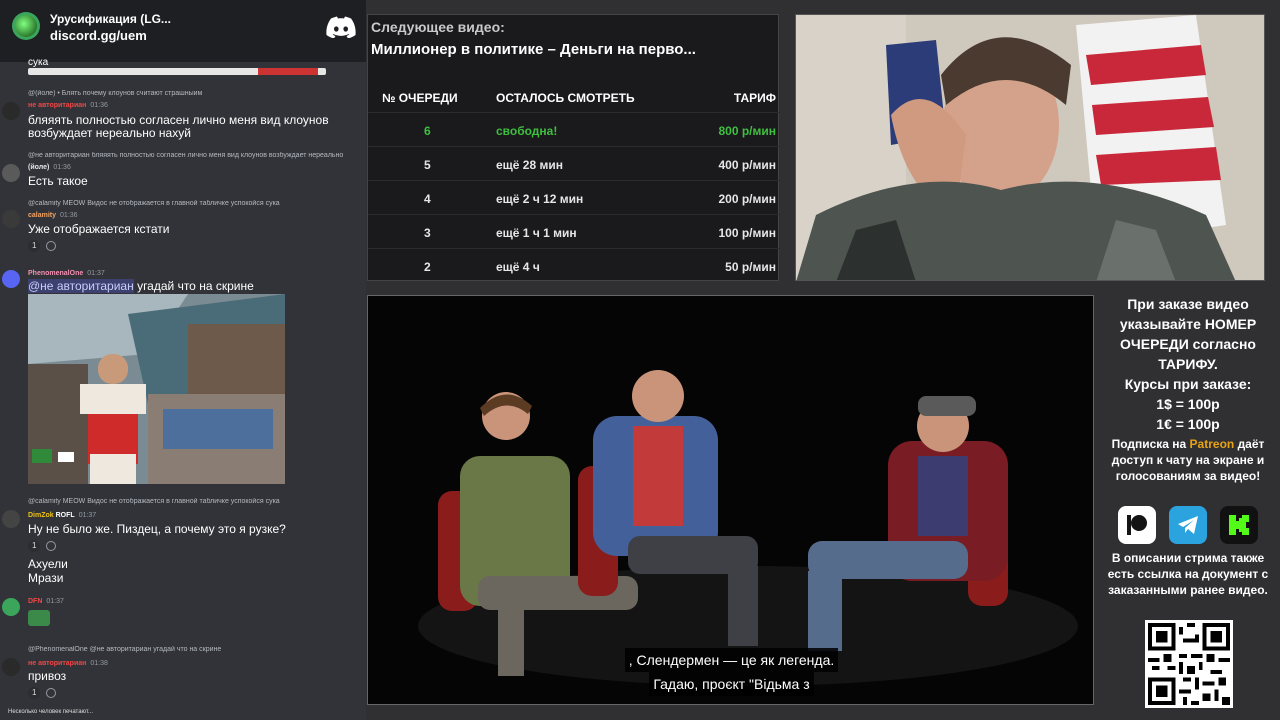  Describe the element at coordinates (47, 676) in the screenshot. I see `message-text: привоз` at that location.